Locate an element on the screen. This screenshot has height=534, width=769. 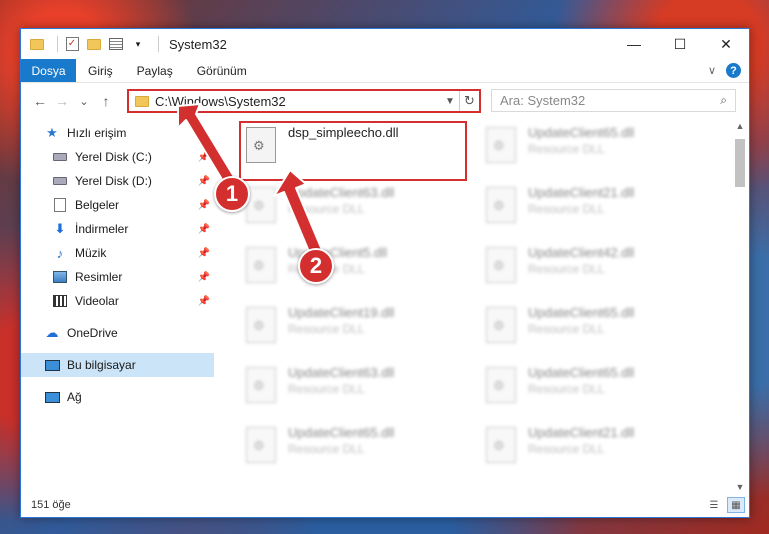
ribbon-tabs: Dosya Giriş Paylaş Görünüm ∨ ? is located at coordinates (385, 71).